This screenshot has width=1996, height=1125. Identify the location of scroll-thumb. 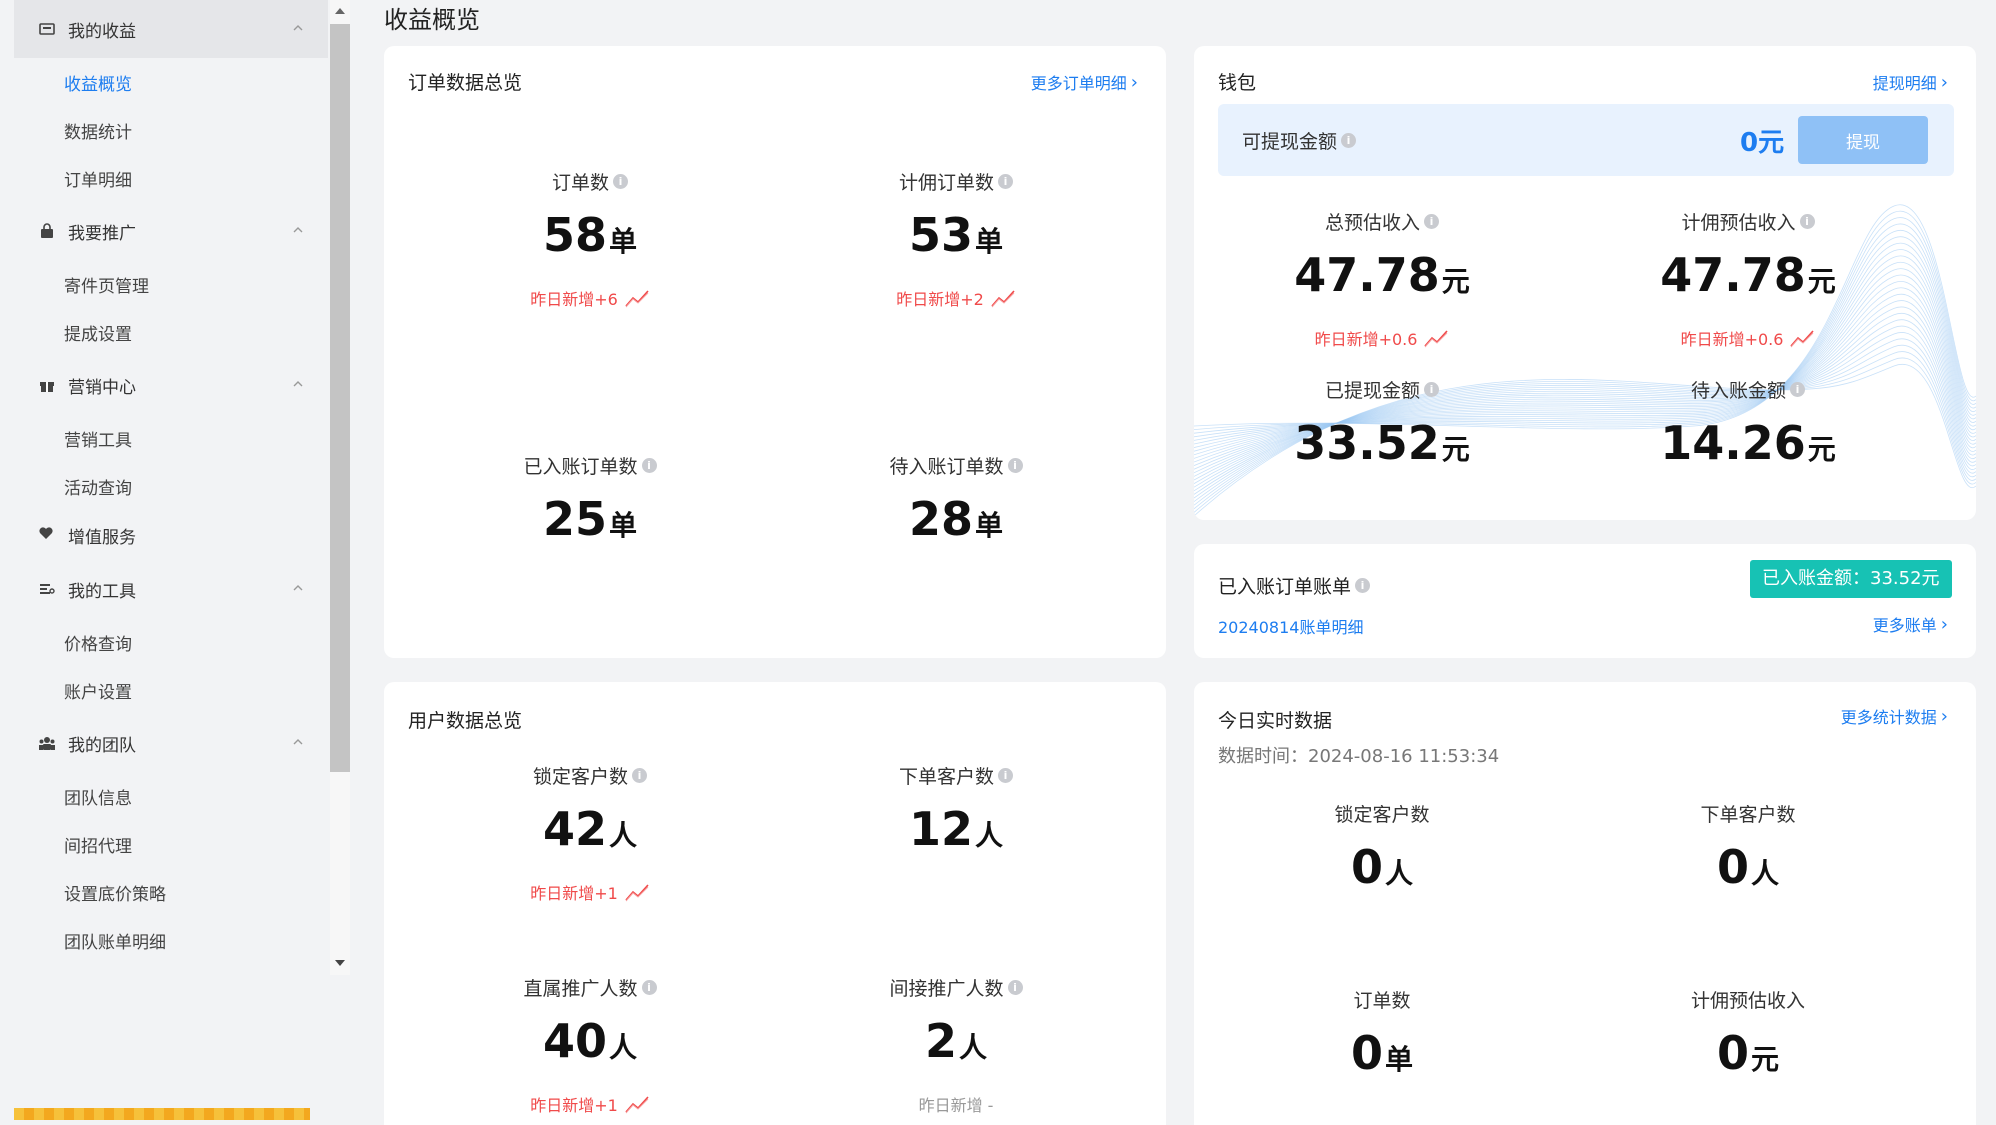
(340, 398).